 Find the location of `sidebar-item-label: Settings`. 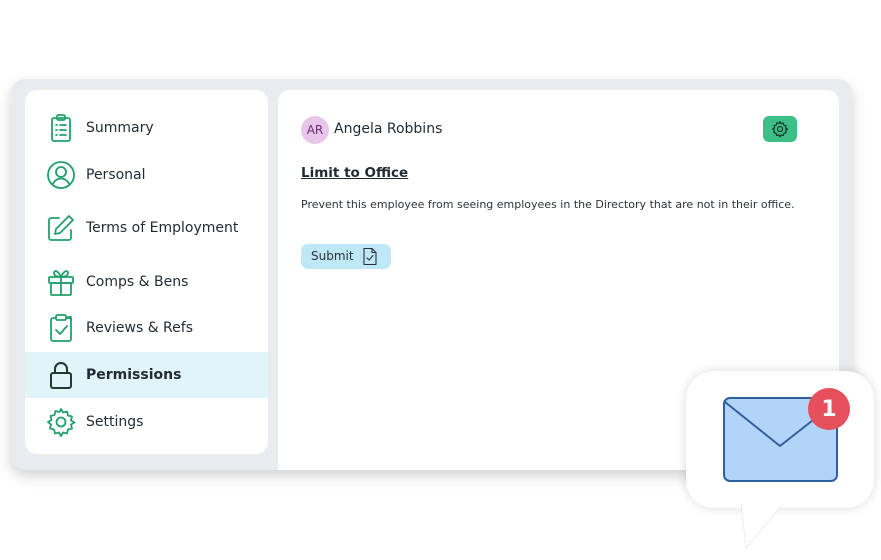

sidebar-item-label: Settings is located at coordinates (115, 422).